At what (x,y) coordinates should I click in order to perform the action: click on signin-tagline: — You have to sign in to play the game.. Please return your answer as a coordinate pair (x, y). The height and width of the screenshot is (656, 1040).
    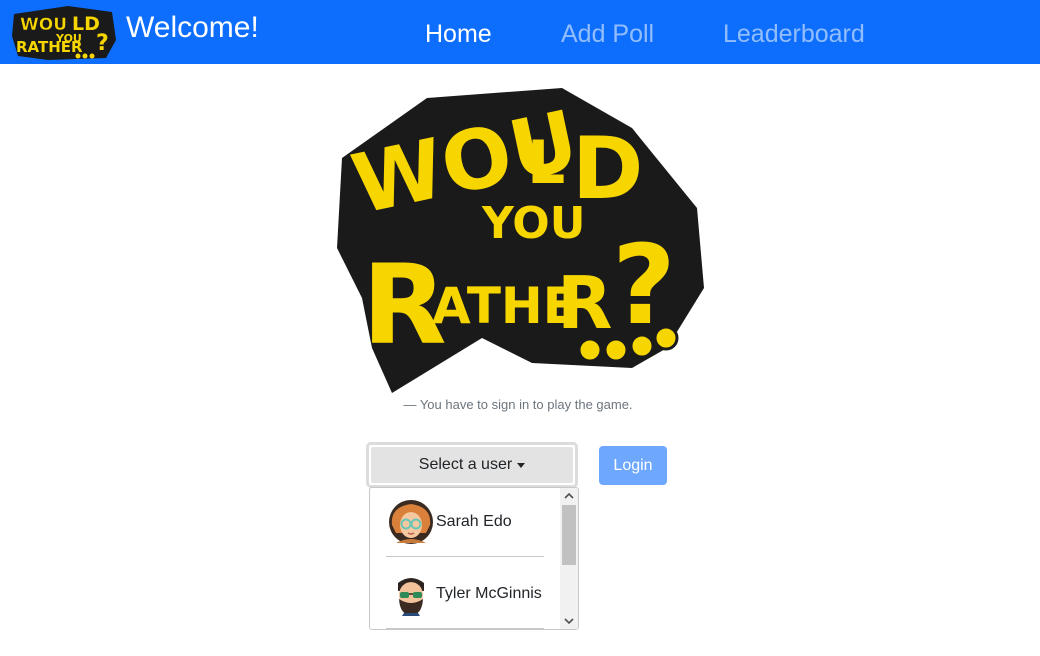
    Looking at the image, I should click on (518, 404).